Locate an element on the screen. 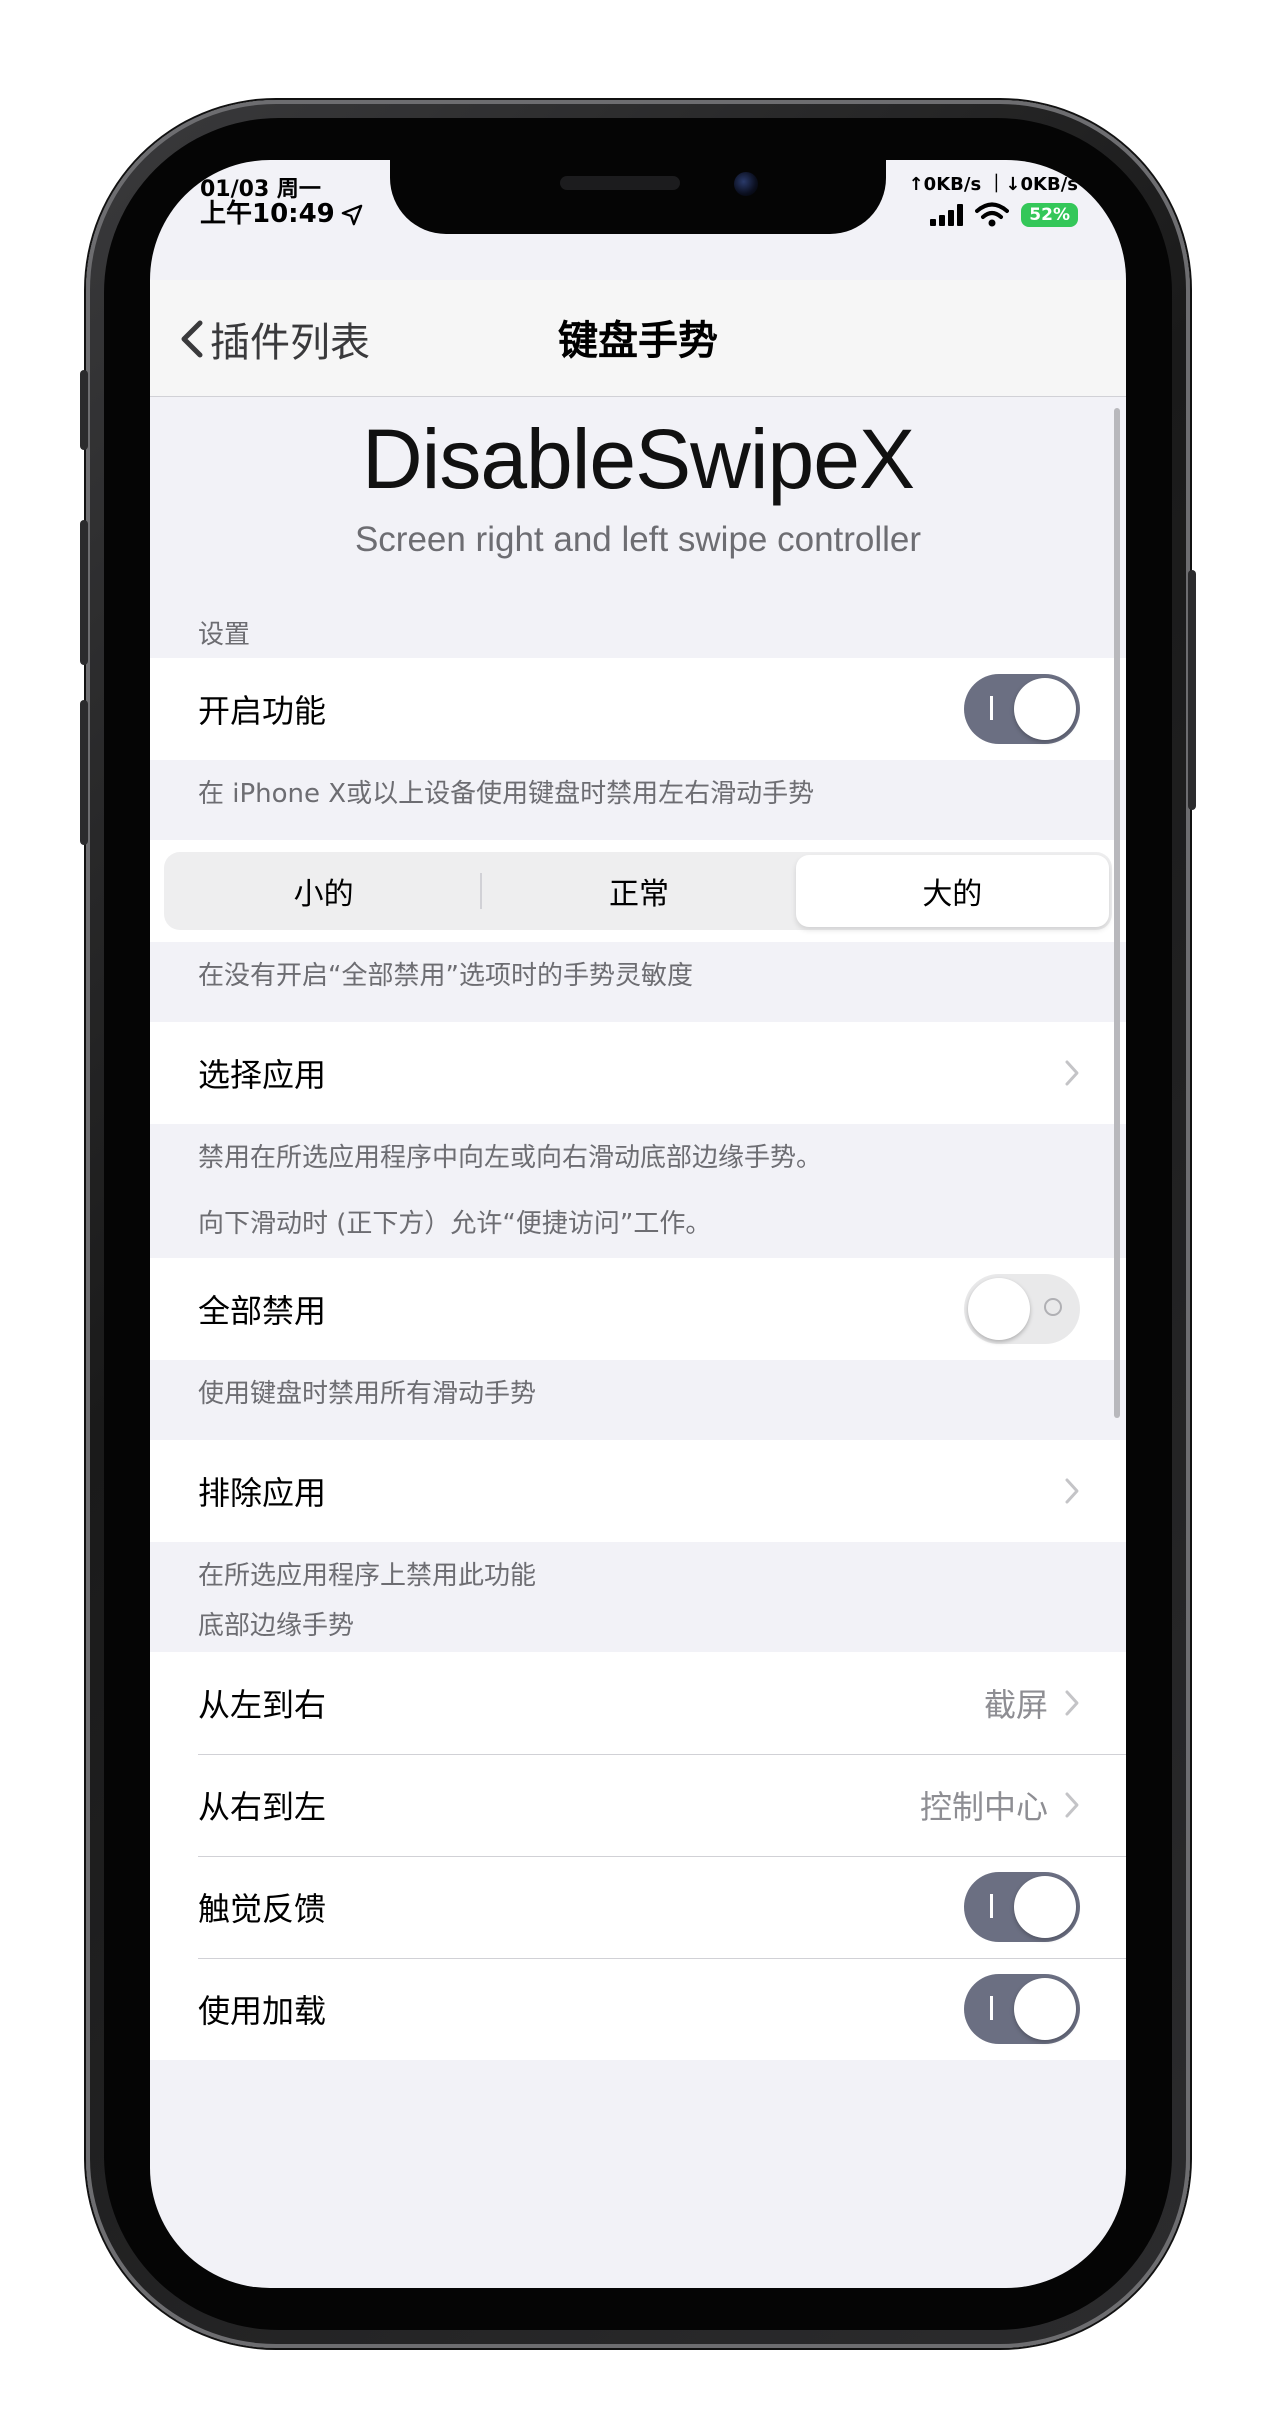 The height and width of the screenshot is (2436, 1275). section-header-settings: 设置 is located at coordinates (224, 635).